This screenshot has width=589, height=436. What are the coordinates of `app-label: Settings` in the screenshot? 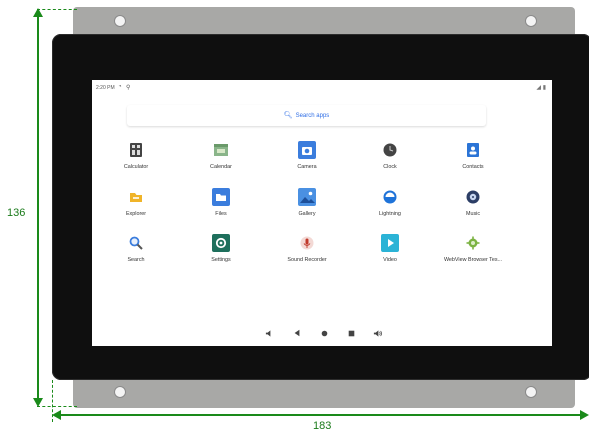 It's located at (221, 260).